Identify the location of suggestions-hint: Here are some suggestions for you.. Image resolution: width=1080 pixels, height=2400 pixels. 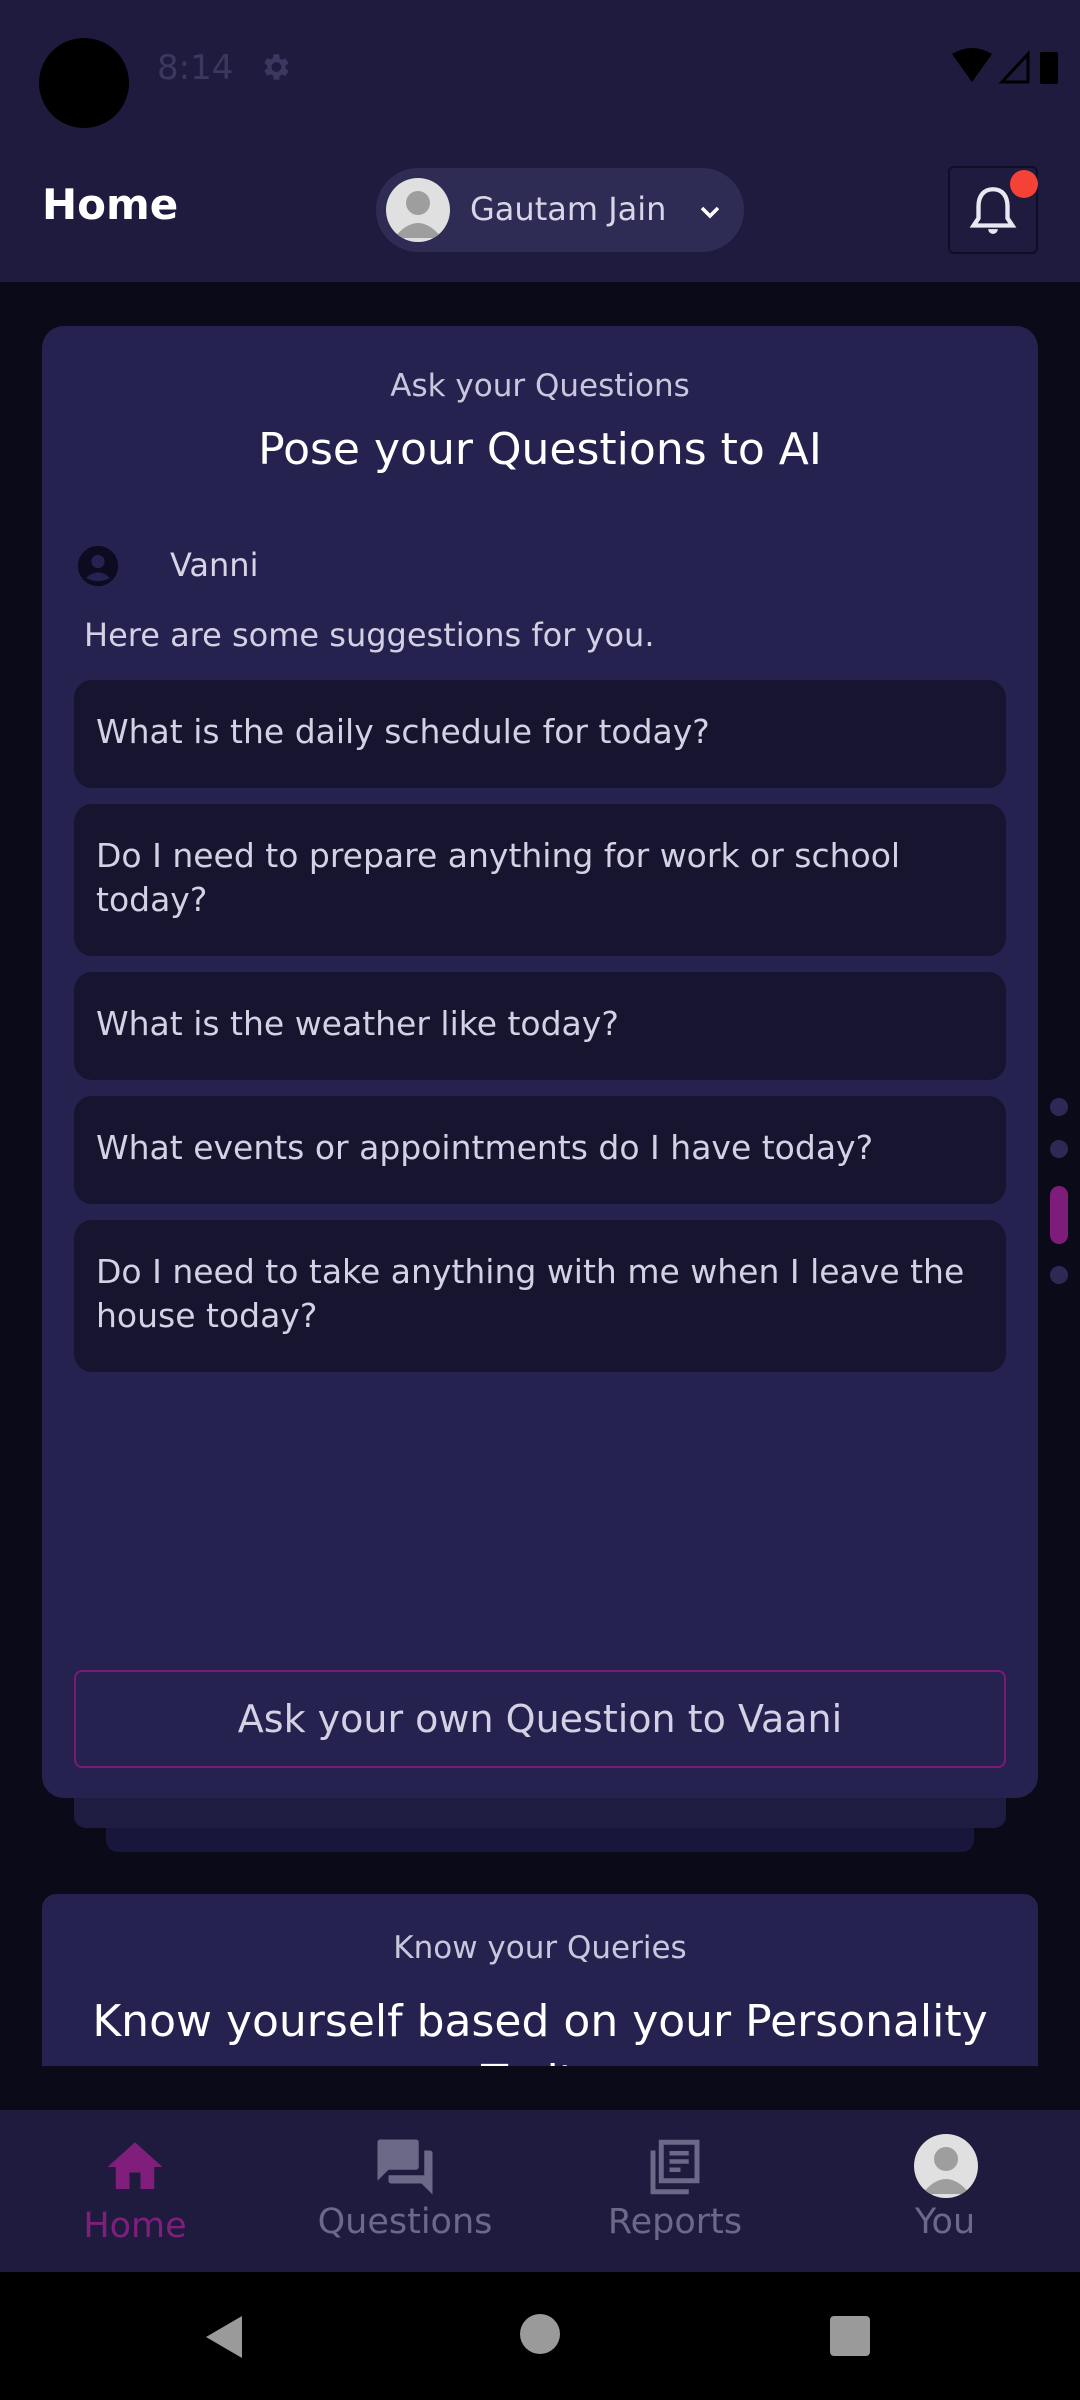
(369, 635).